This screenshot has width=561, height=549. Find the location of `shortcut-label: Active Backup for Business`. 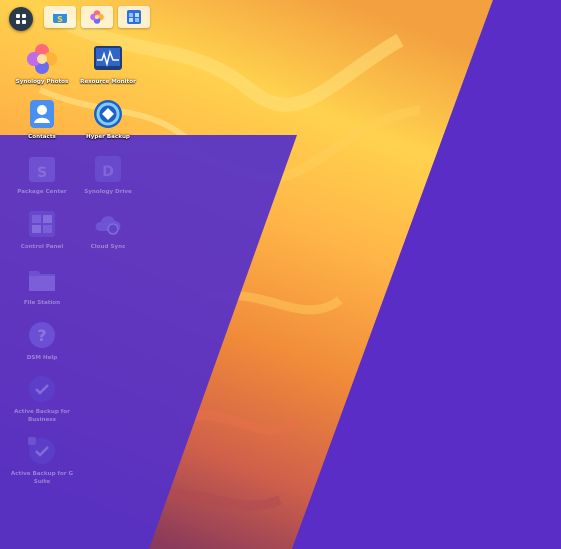

shortcut-label: Active Backup for Business is located at coordinates (42, 416).